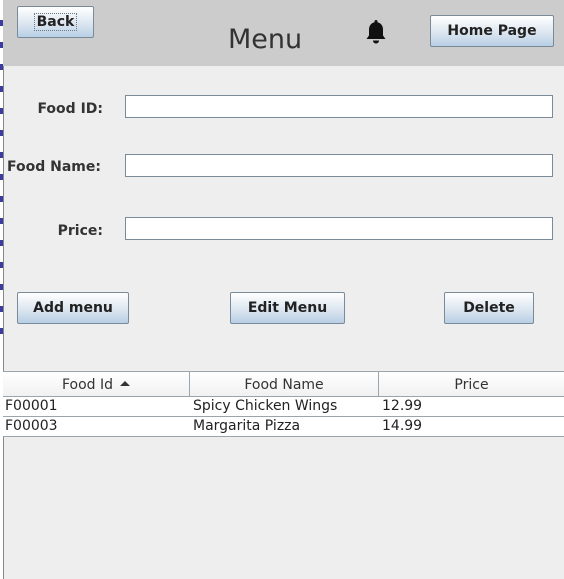 Image resolution: width=564 pixels, height=579 pixels. Describe the element at coordinates (2, 289) in the screenshot. I see `left-window-edge` at that location.